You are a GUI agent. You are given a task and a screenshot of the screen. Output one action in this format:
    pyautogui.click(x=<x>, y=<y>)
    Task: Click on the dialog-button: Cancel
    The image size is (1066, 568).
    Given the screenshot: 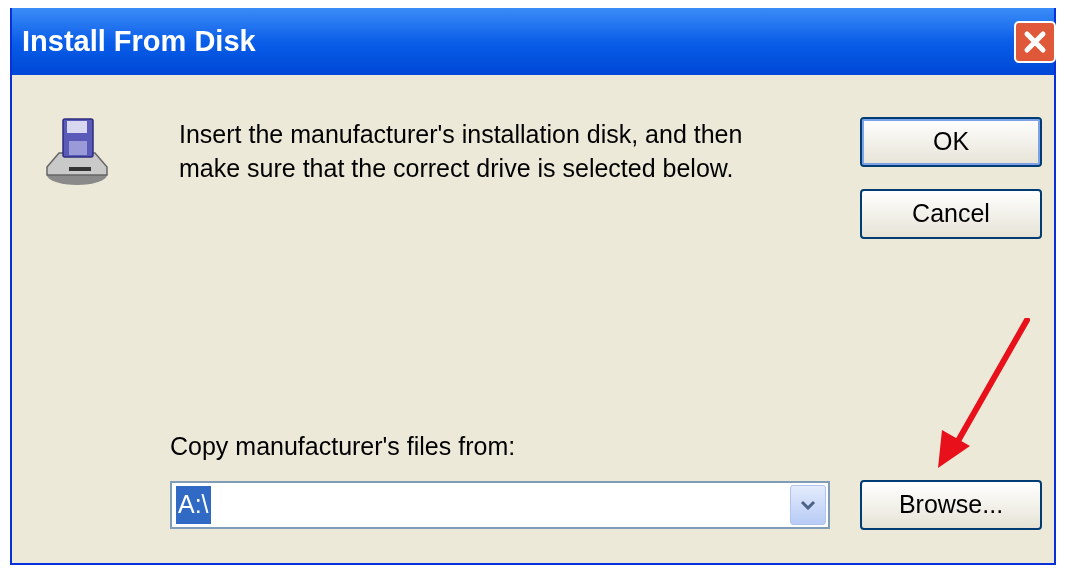 What is the action you would take?
    pyautogui.click(x=951, y=214)
    